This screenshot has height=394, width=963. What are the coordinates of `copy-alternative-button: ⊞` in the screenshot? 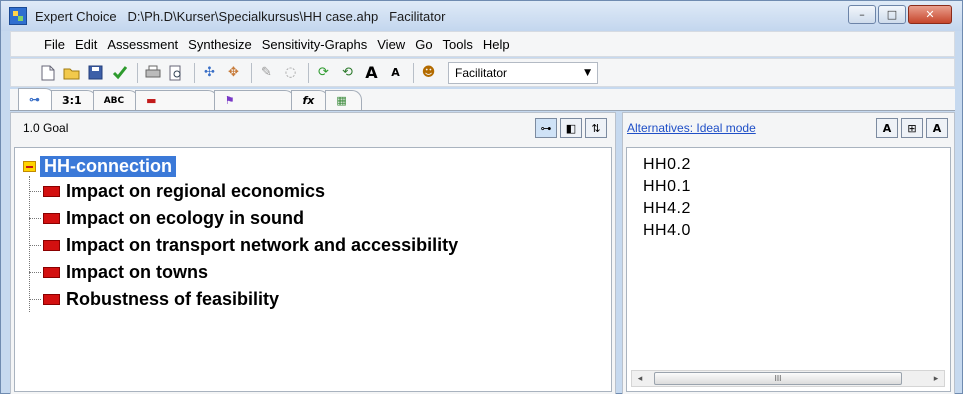 It's located at (912, 128).